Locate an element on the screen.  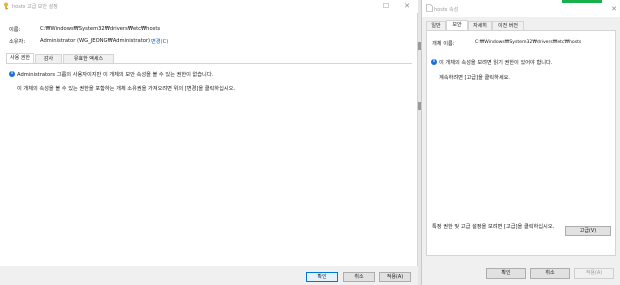
owner-label: 소유자: is located at coordinates (17, 42).